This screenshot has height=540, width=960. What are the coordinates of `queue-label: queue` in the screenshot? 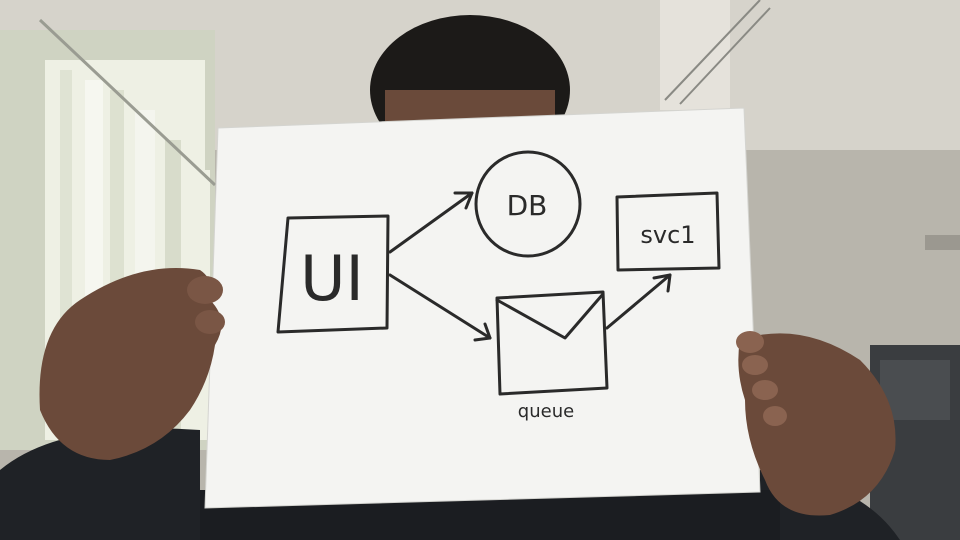 It's located at (546, 411).